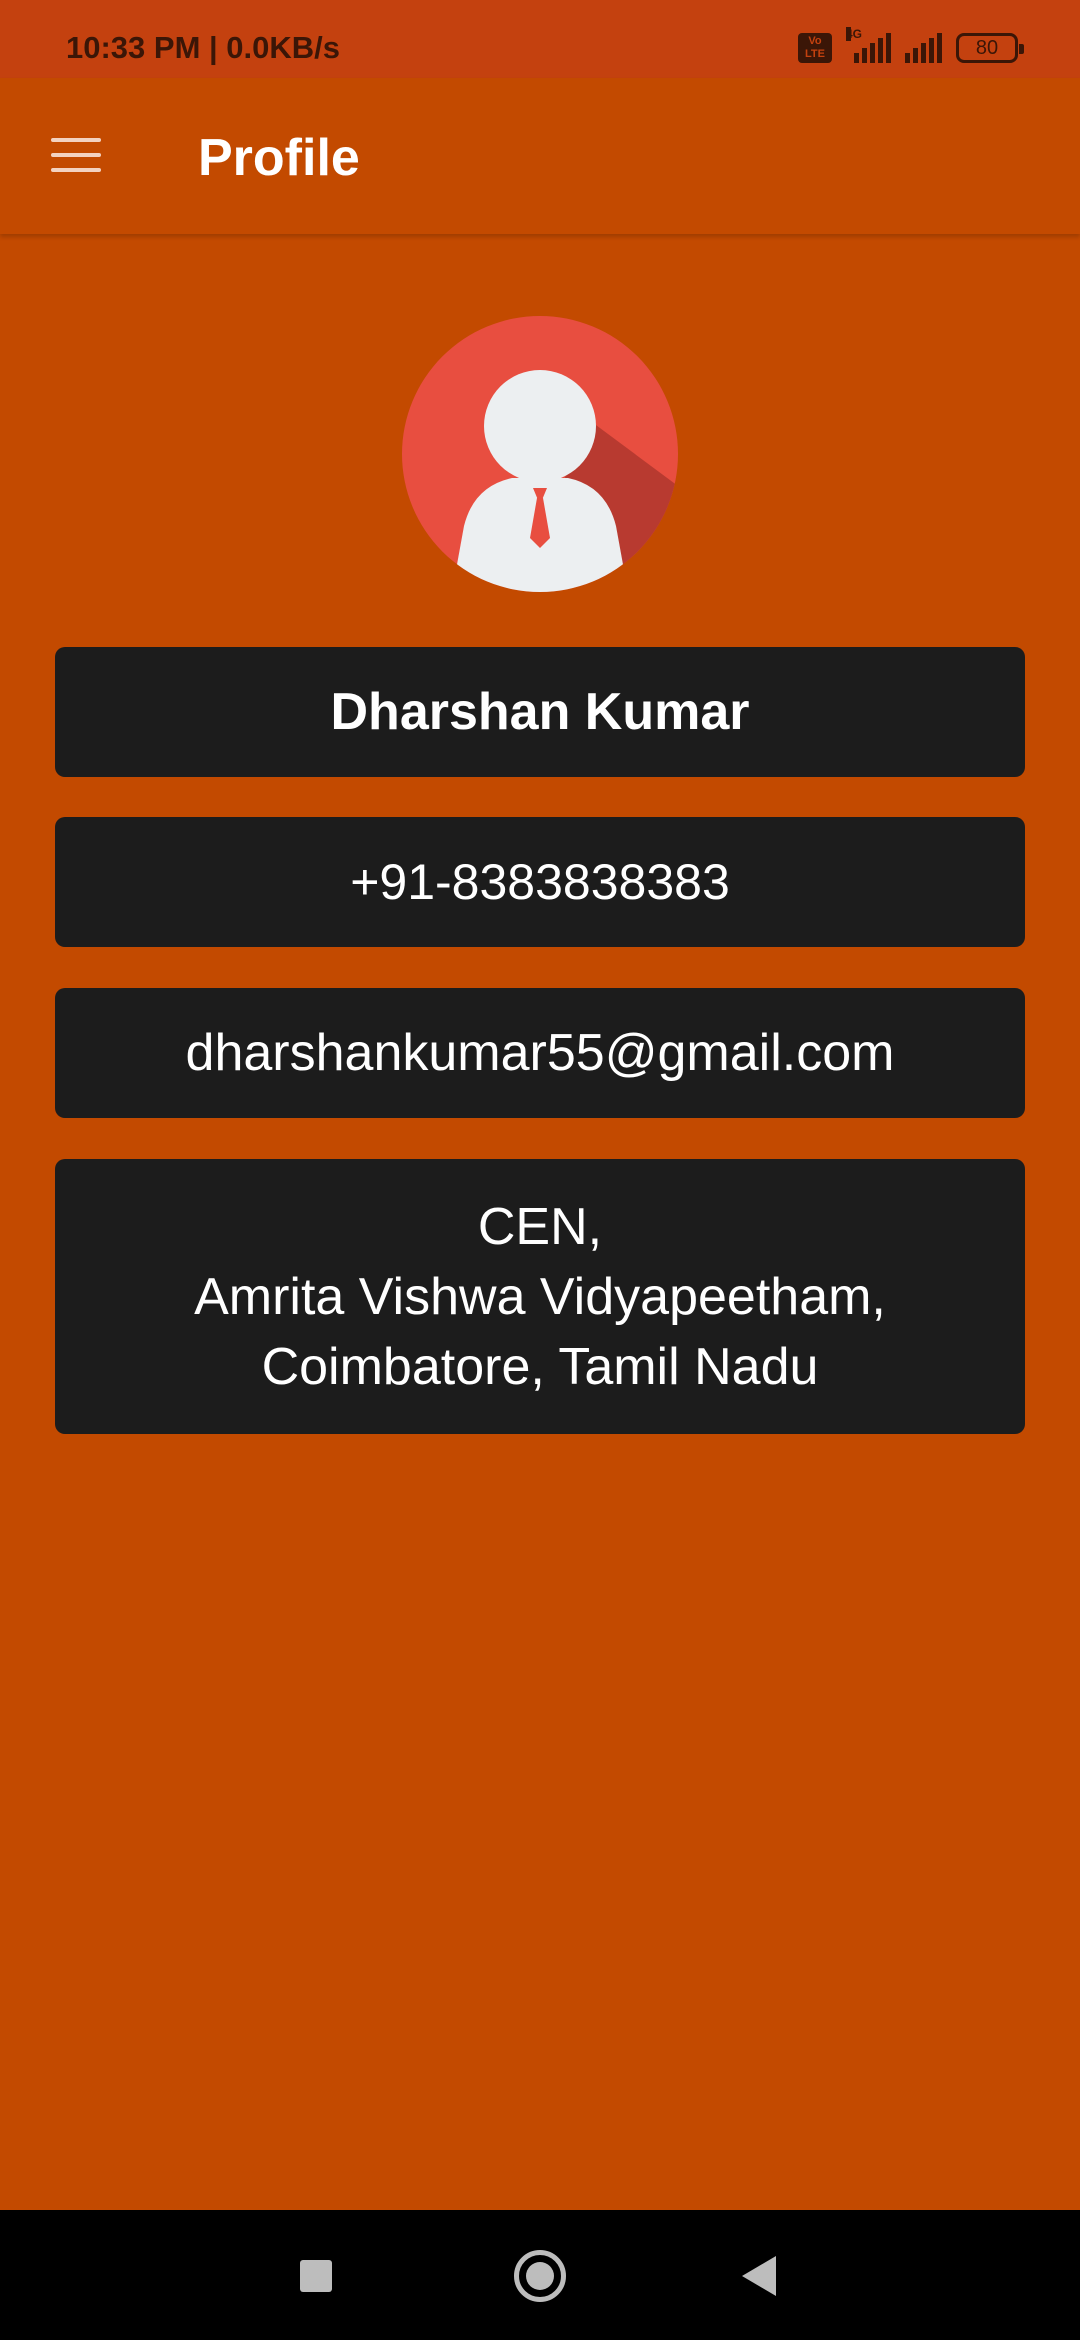 This screenshot has height=2340, width=1080. I want to click on address-line: Amrita Vishwa Vidyapeetham,, so click(540, 1296).